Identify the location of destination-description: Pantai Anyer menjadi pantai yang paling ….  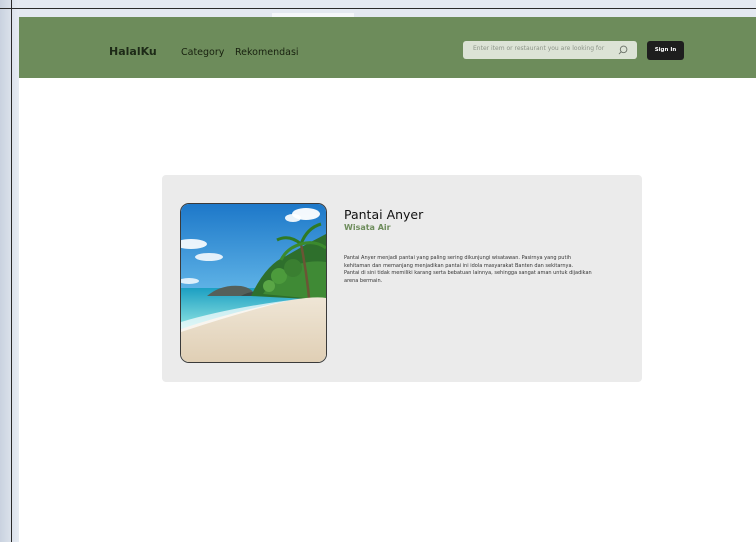
(469, 270).